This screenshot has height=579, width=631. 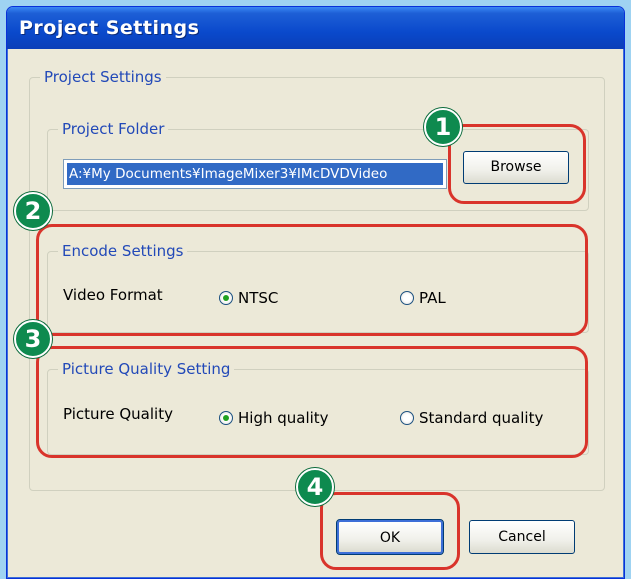 What do you see at coordinates (390, 531) in the screenshot?
I see `callout-frame-ok` at bounding box center [390, 531].